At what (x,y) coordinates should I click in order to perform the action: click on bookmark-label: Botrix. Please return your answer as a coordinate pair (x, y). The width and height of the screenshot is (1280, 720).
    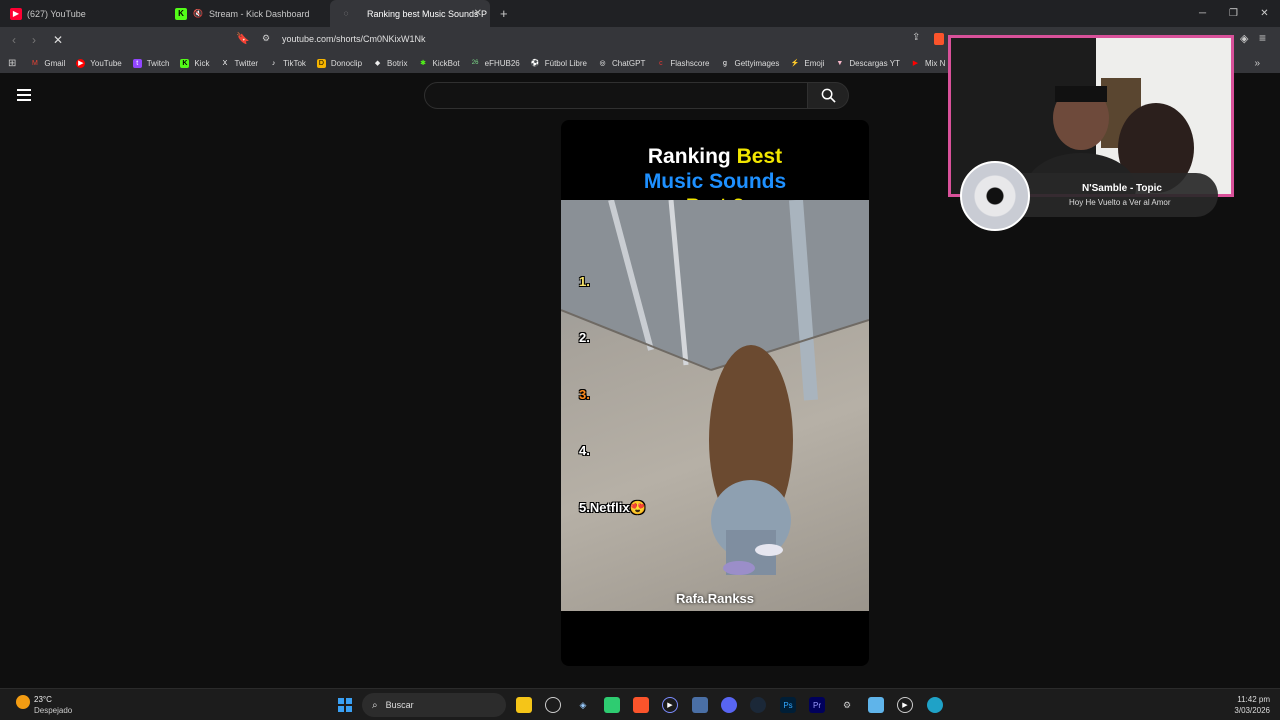
    Looking at the image, I should click on (397, 63).